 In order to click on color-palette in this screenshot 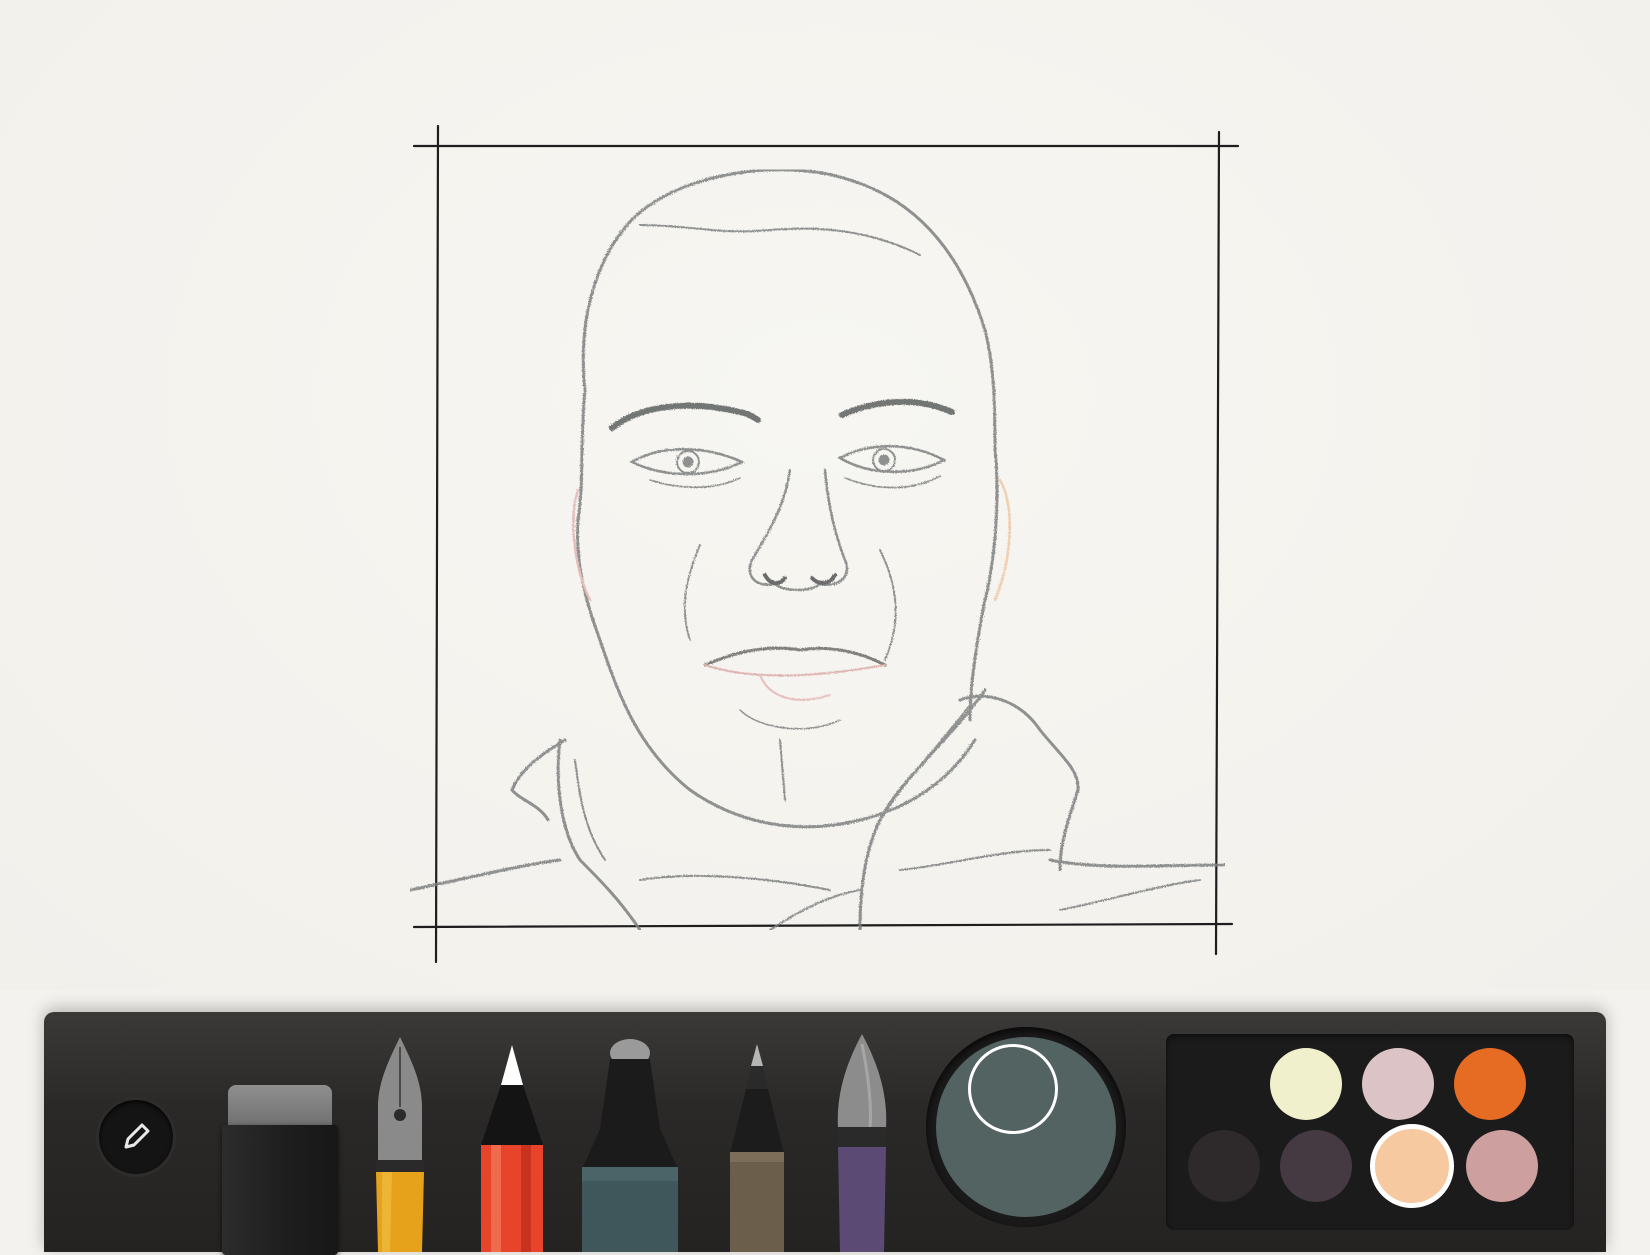, I will do `click(1370, 1132)`.